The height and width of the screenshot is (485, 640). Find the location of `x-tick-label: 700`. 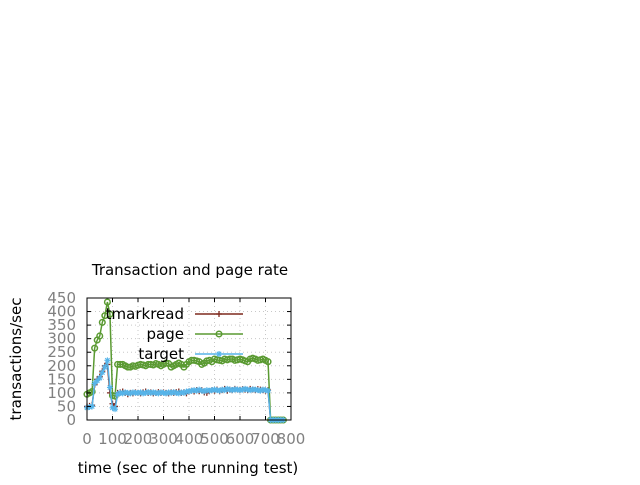

x-tick-label: 700 is located at coordinates (265, 439).